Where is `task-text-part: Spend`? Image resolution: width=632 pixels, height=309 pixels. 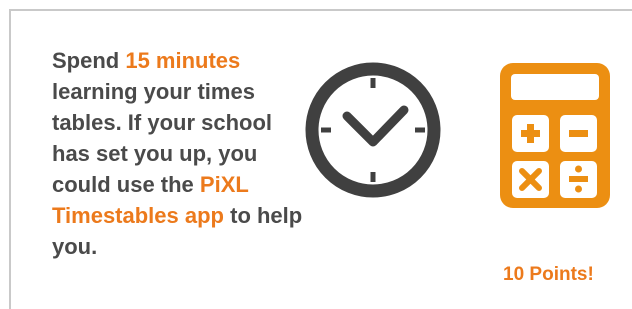 task-text-part: Spend is located at coordinates (89, 60).